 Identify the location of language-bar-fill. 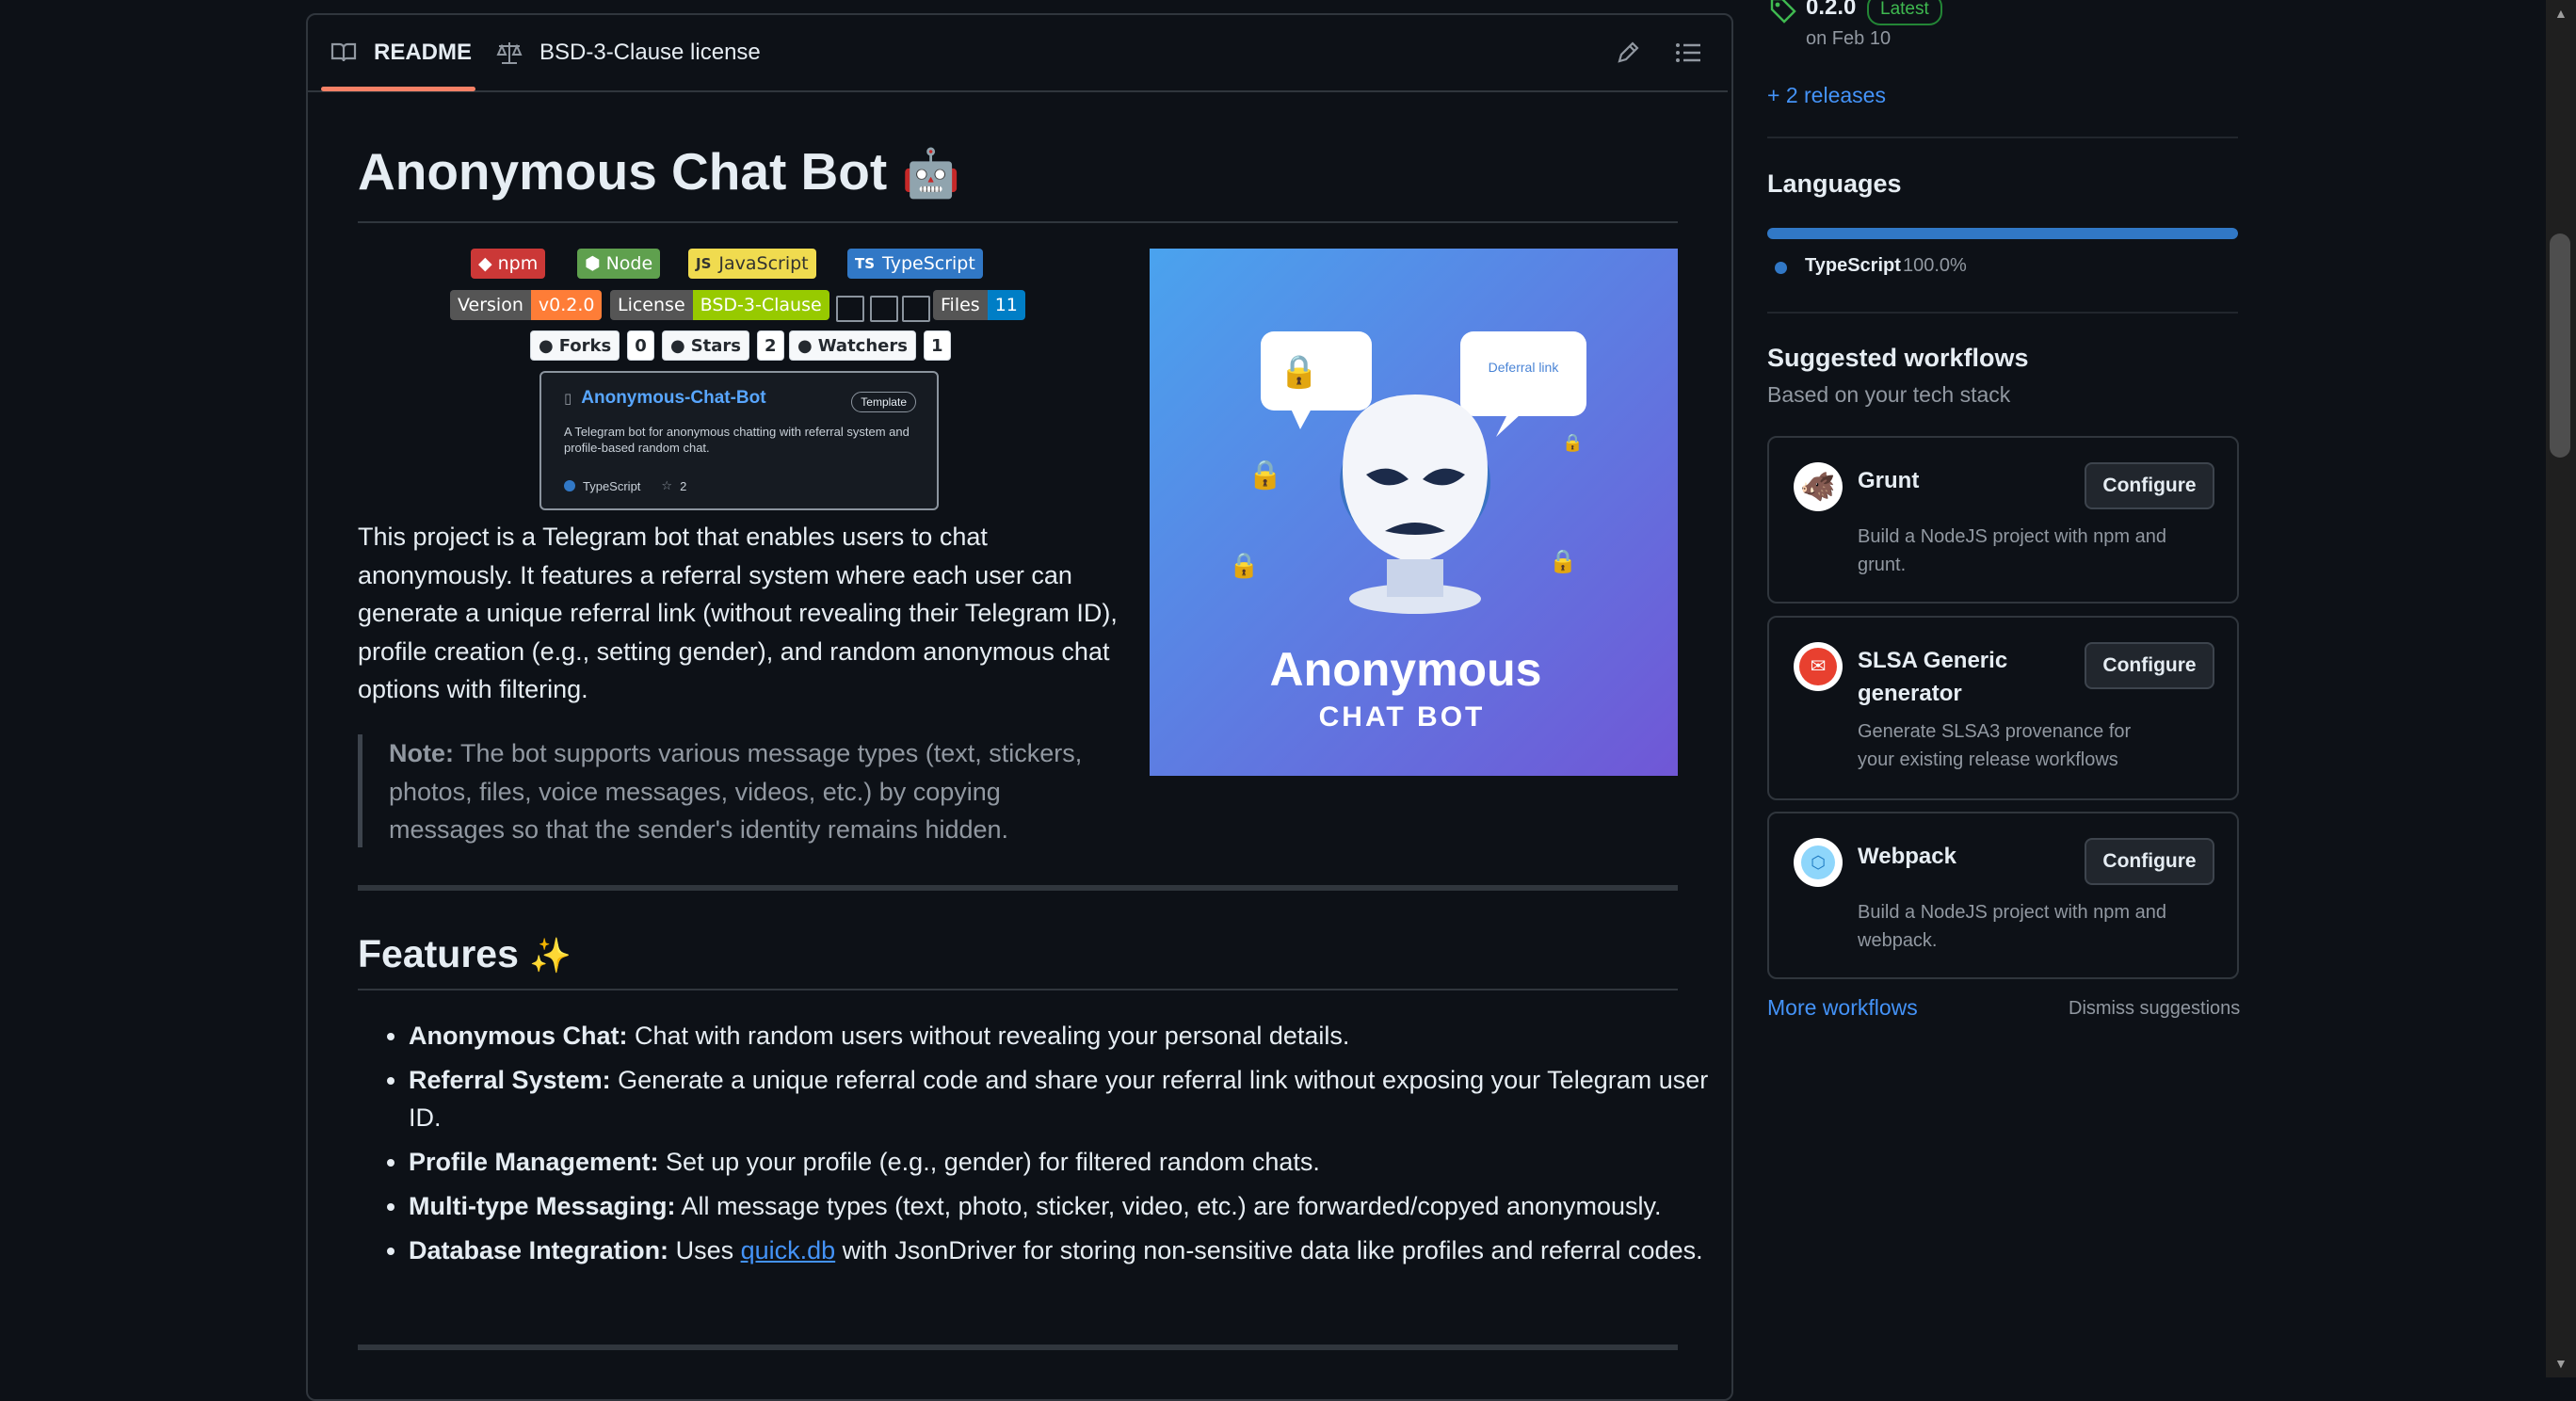
(2002, 233).